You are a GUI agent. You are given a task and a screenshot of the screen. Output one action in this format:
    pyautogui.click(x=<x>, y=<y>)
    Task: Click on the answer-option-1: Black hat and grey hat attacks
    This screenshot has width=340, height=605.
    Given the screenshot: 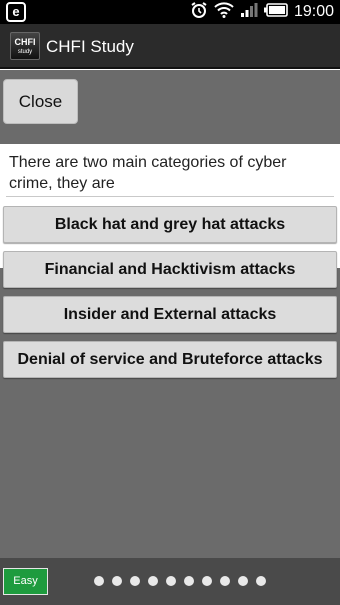 What is the action you would take?
    pyautogui.click(x=170, y=224)
    